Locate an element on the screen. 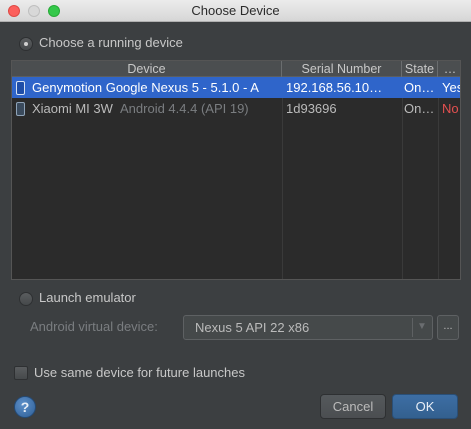 The image size is (471, 429). window-title: Choose Device is located at coordinates (235, 10).